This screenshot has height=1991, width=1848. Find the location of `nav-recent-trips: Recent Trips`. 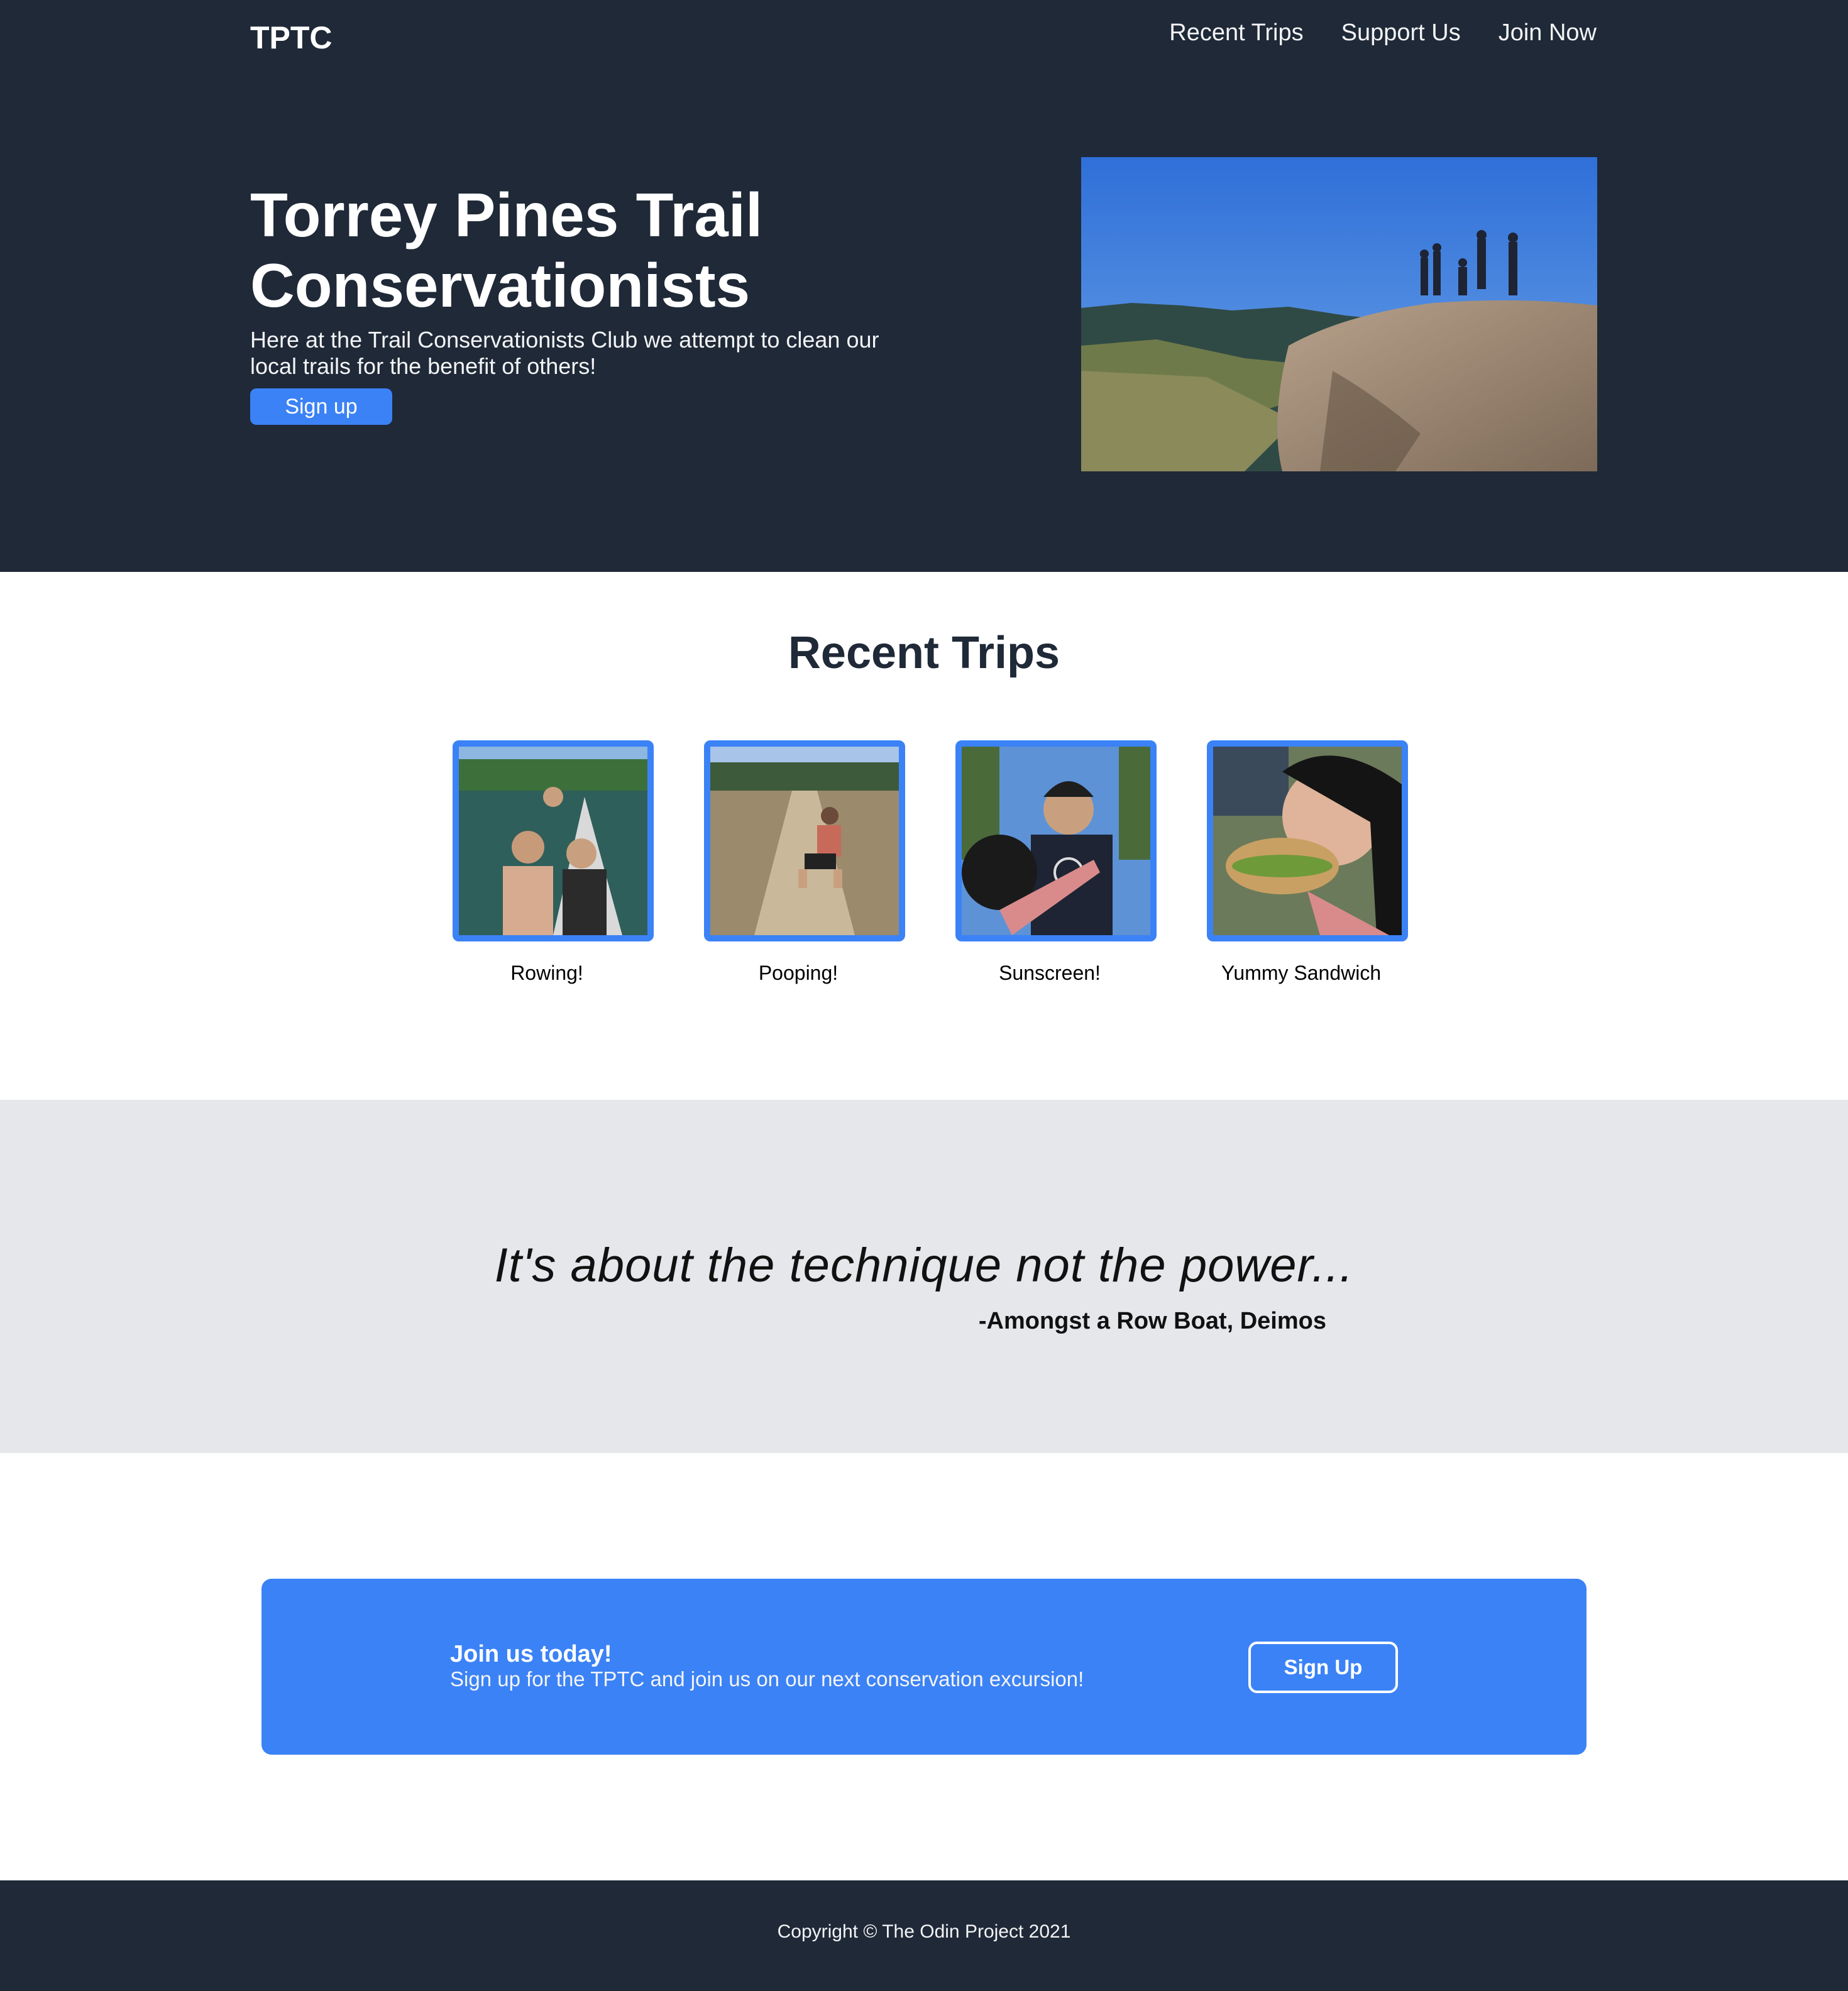

nav-recent-trips: Recent Trips is located at coordinates (1236, 32).